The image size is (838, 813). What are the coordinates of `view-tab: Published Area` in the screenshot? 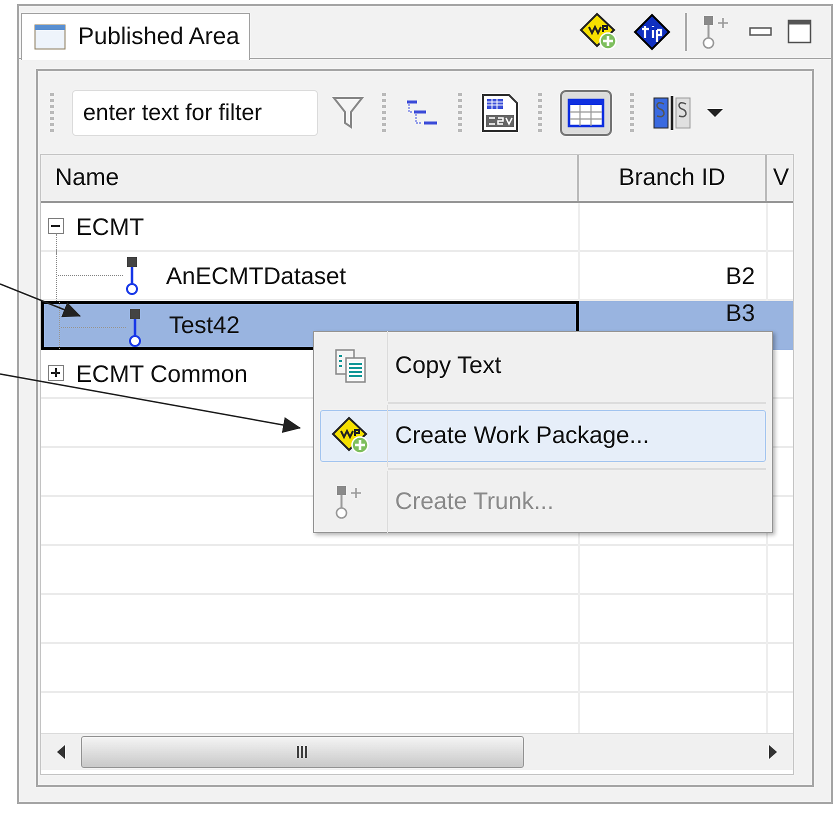 It's located at (135, 36).